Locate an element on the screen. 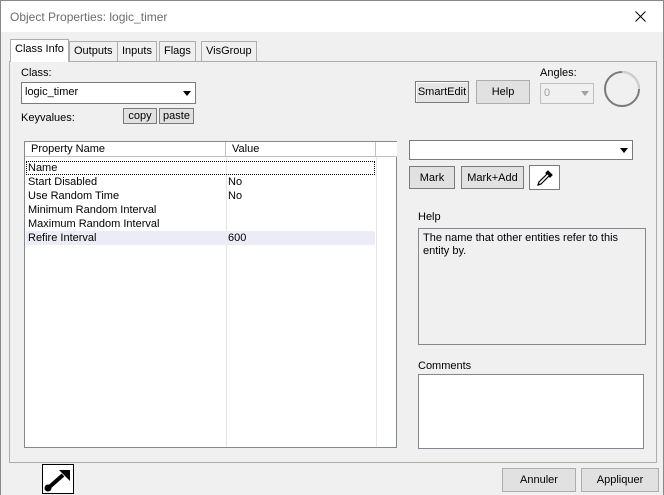 The image size is (664, 495). close-icon is located at coordinates (640, 16).